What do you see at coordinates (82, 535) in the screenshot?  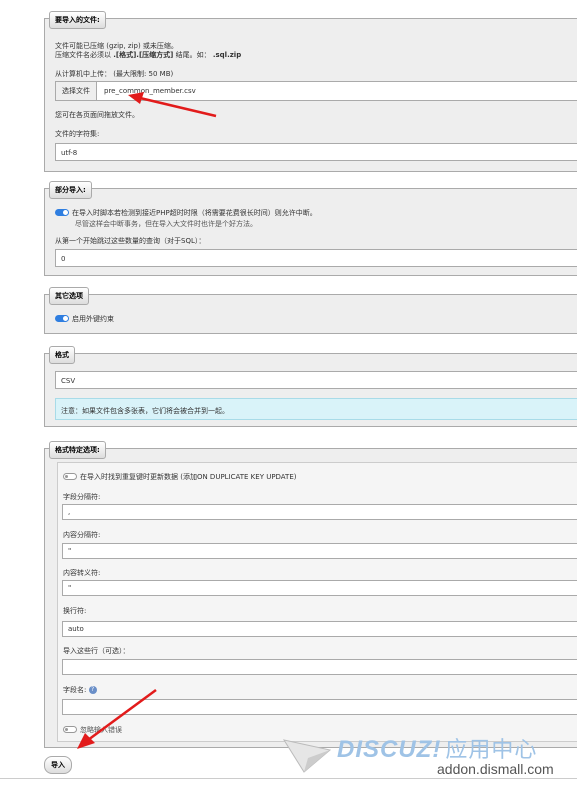 I see `enclosed-by-label: 内容分隔符:` at bounding box center [82, 535].